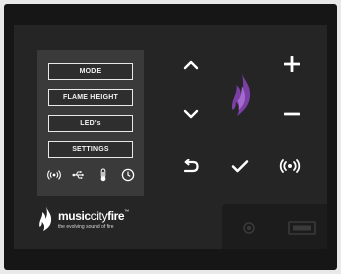 This screenshot has width=341, height=274. I want to click on purple-flame-icon, so click(241, 94).